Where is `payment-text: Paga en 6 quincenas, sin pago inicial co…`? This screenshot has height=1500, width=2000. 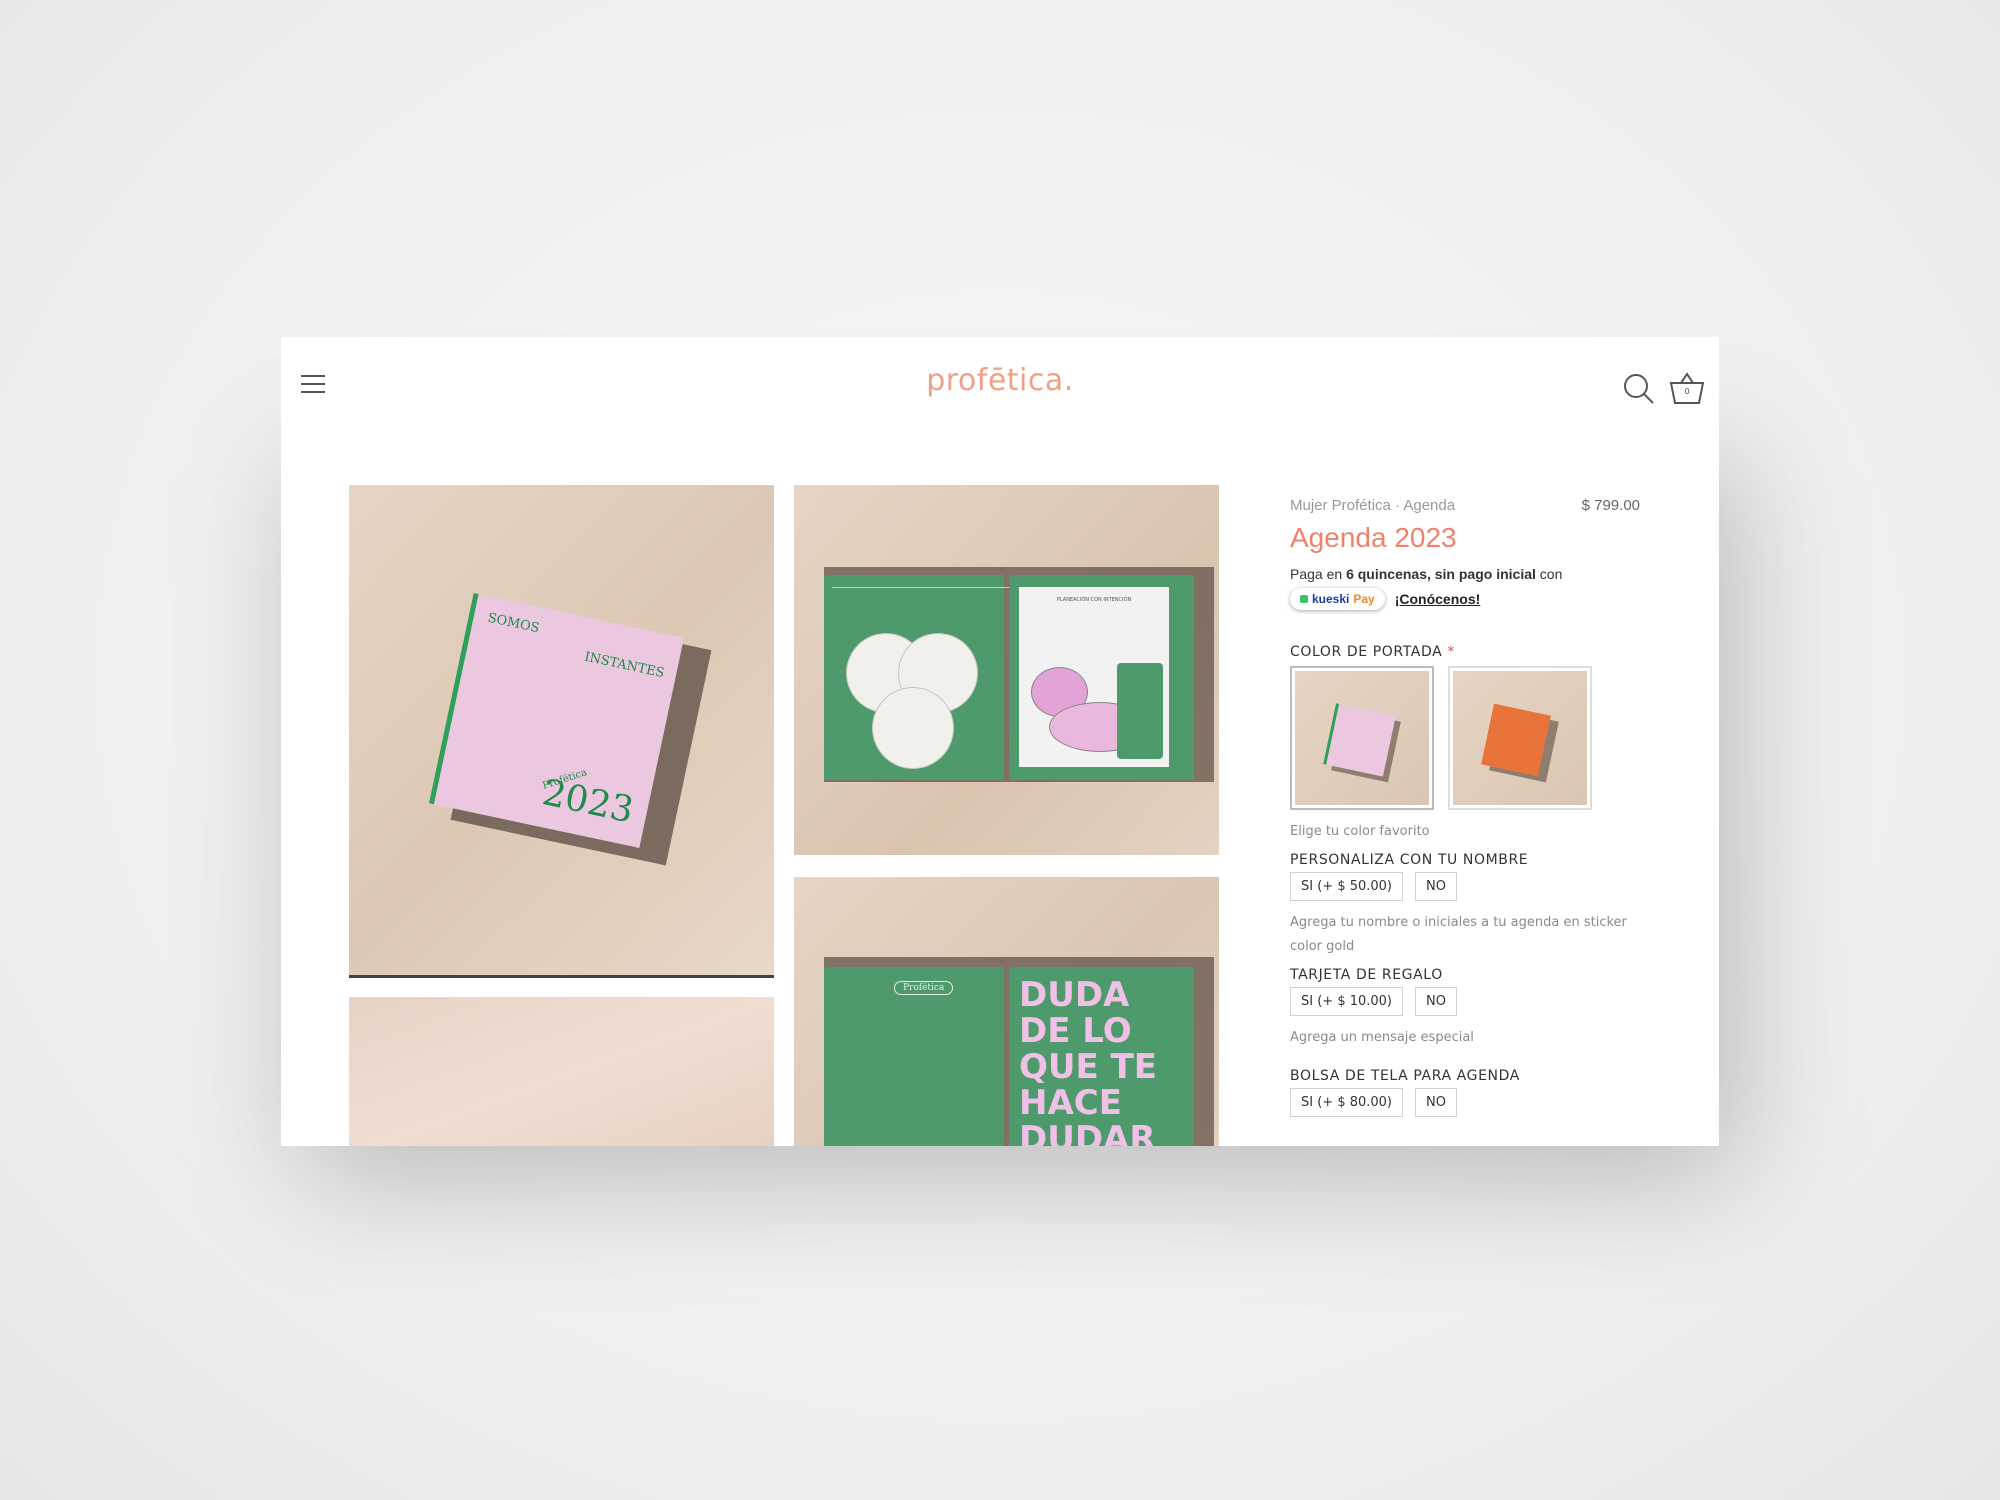
payment-text: Paga en 6 quincenas, sin pago inicial co… is located at coordinates (1426, 574).